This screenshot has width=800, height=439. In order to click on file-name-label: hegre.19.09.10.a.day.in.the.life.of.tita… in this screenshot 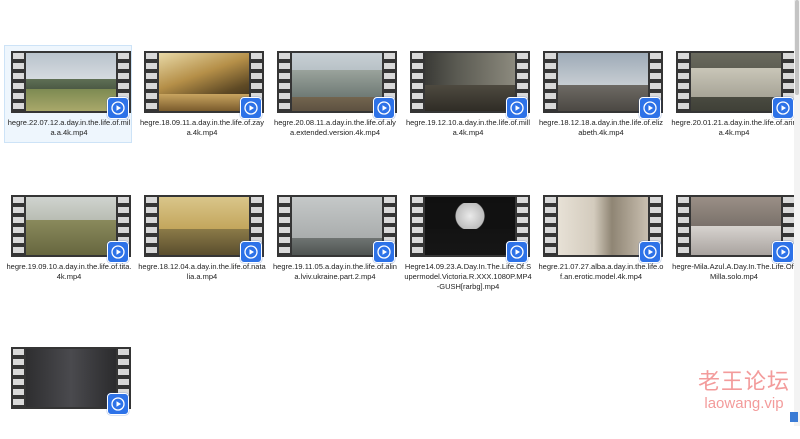, I will do `click(69, 271)`.